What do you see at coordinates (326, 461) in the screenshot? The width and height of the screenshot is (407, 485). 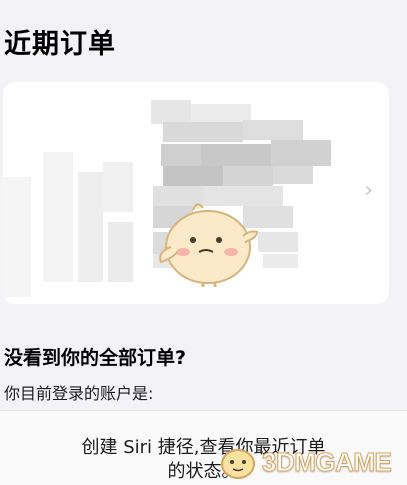 I see `watermark-text: 3DMGAME` at bounding box center [326, 461].